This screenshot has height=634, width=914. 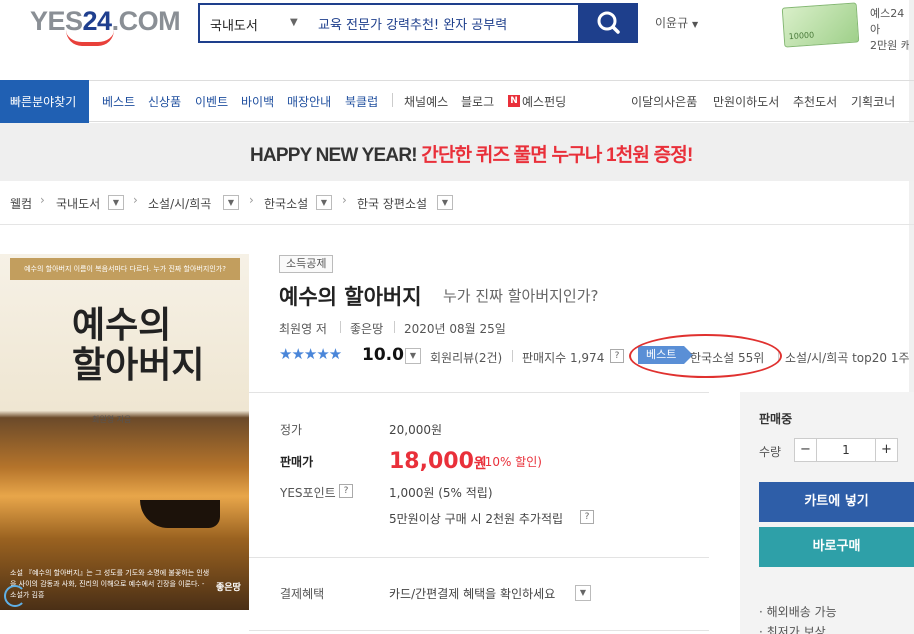 What do you see at coordinates (511, 462) in the screenshot?
I see `discount-rate: (10% 할인)` at bounding box center [511, 462].